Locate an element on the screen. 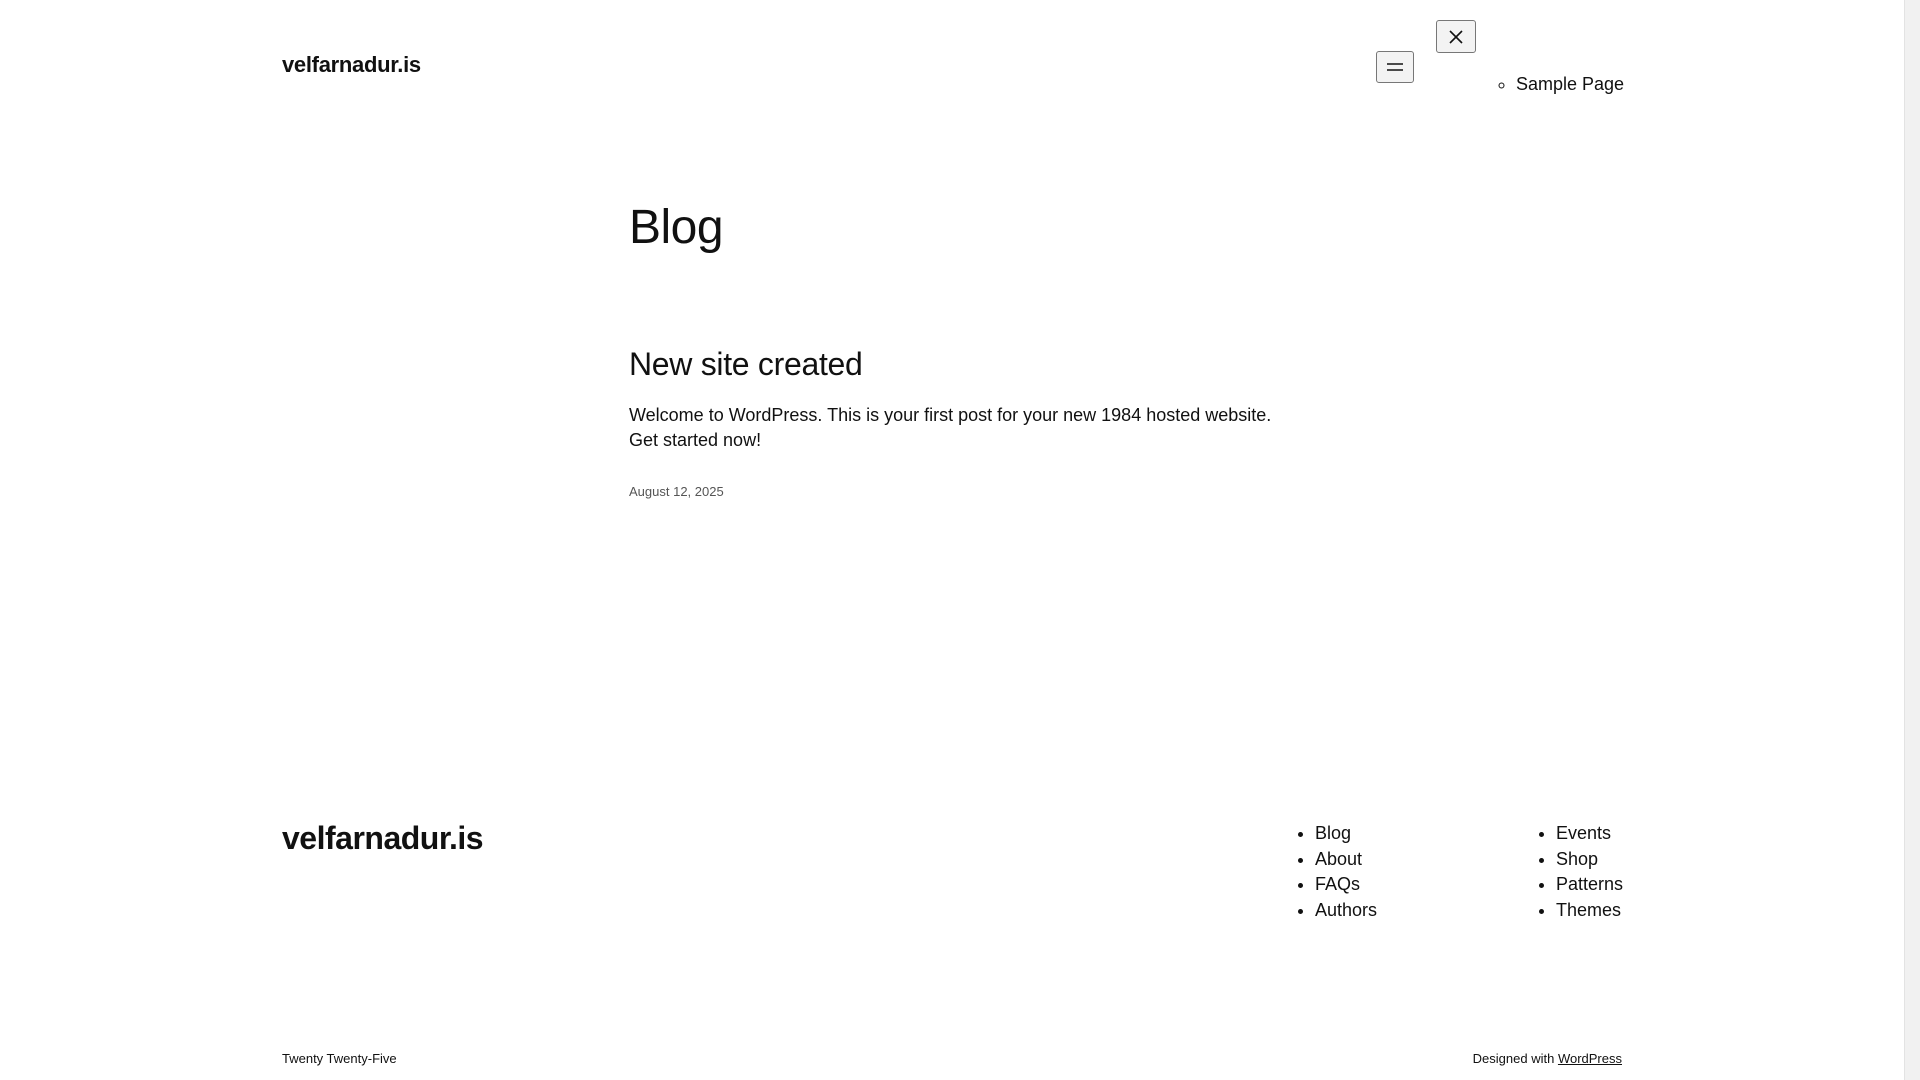 This screenshot has width=1920, height=1080. footer-link-events: Events is located at coordinates (1589, 834).